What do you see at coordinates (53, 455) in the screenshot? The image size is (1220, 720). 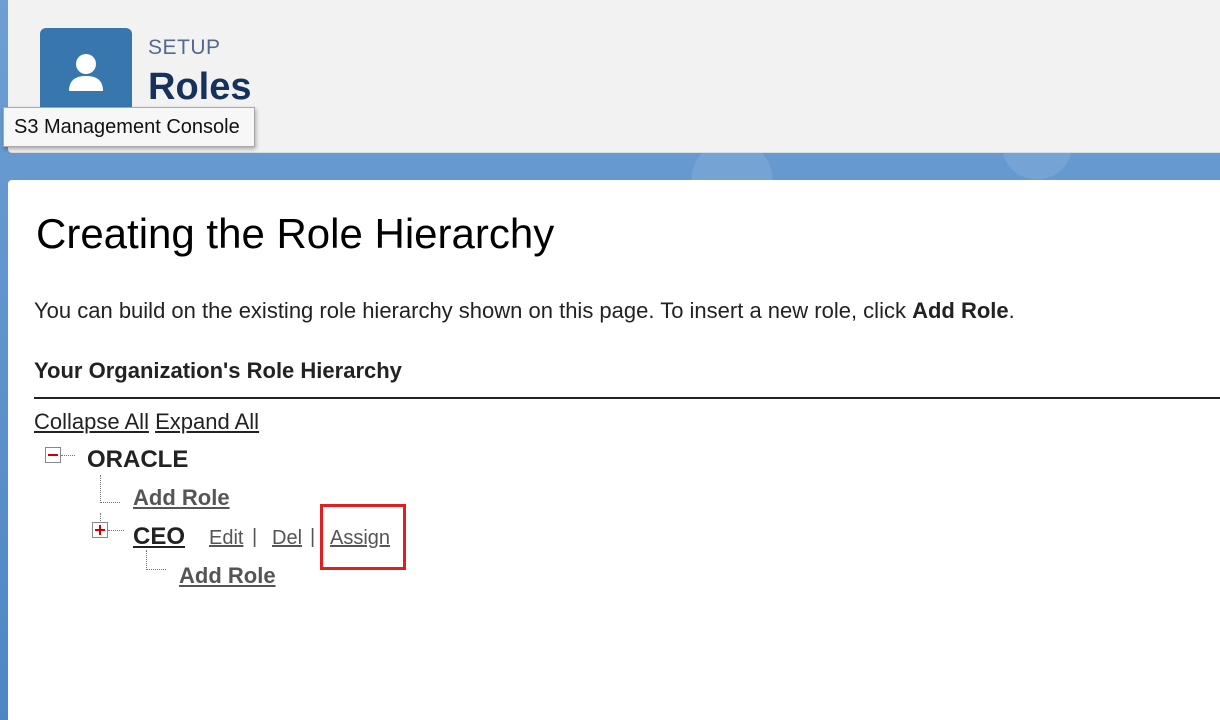 I see `collapse-toggle-icon` at bounding box center [53, 455].